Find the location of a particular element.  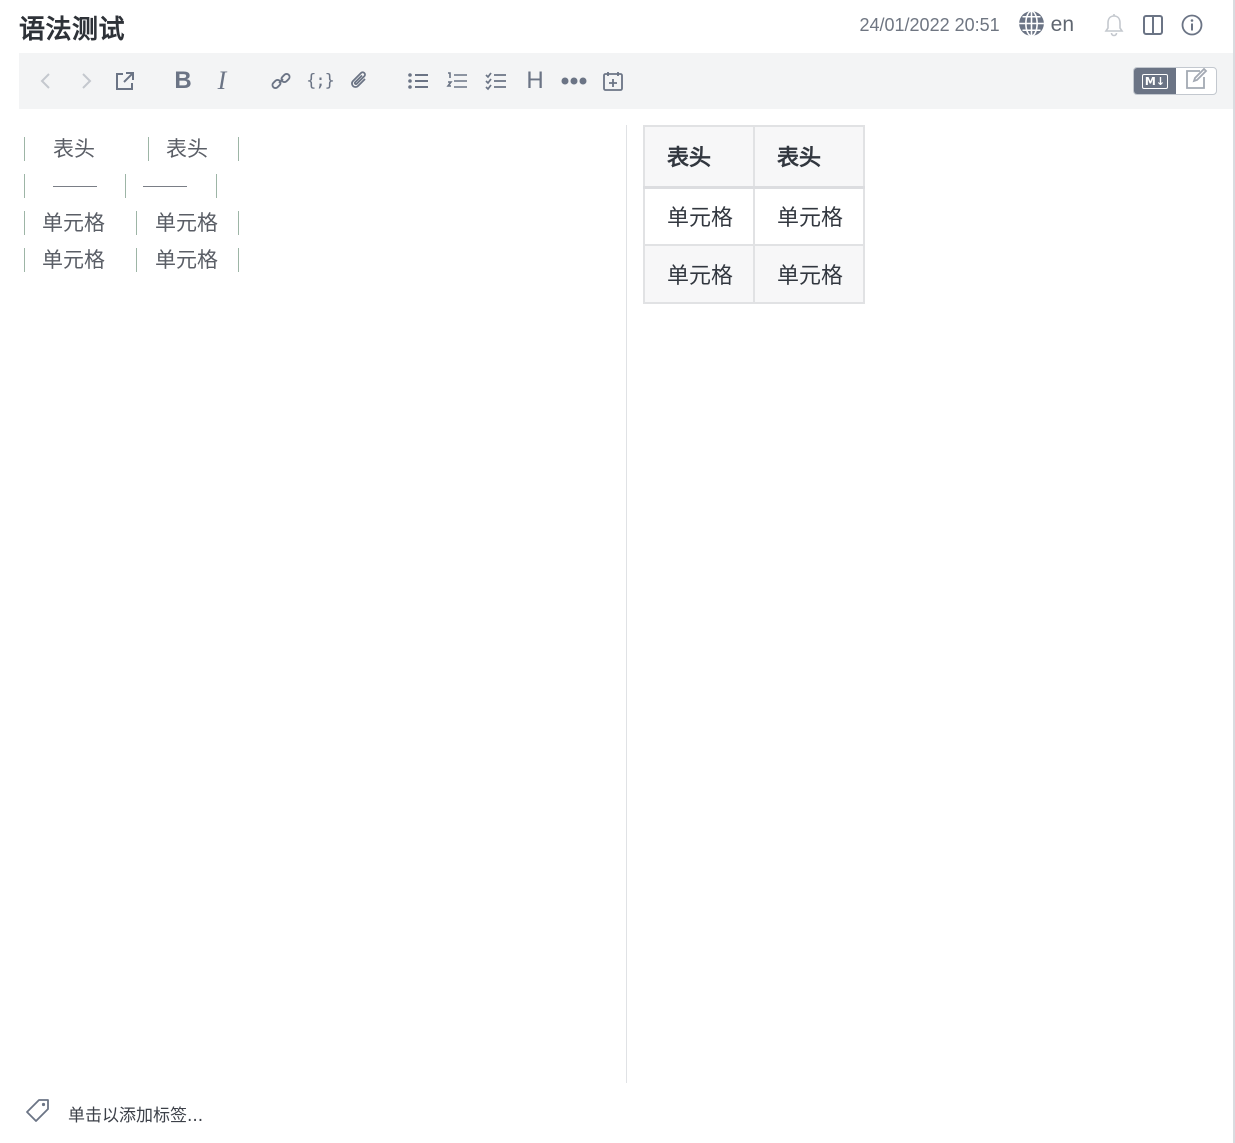

checklist-icon is located at coordinates (496, 81).